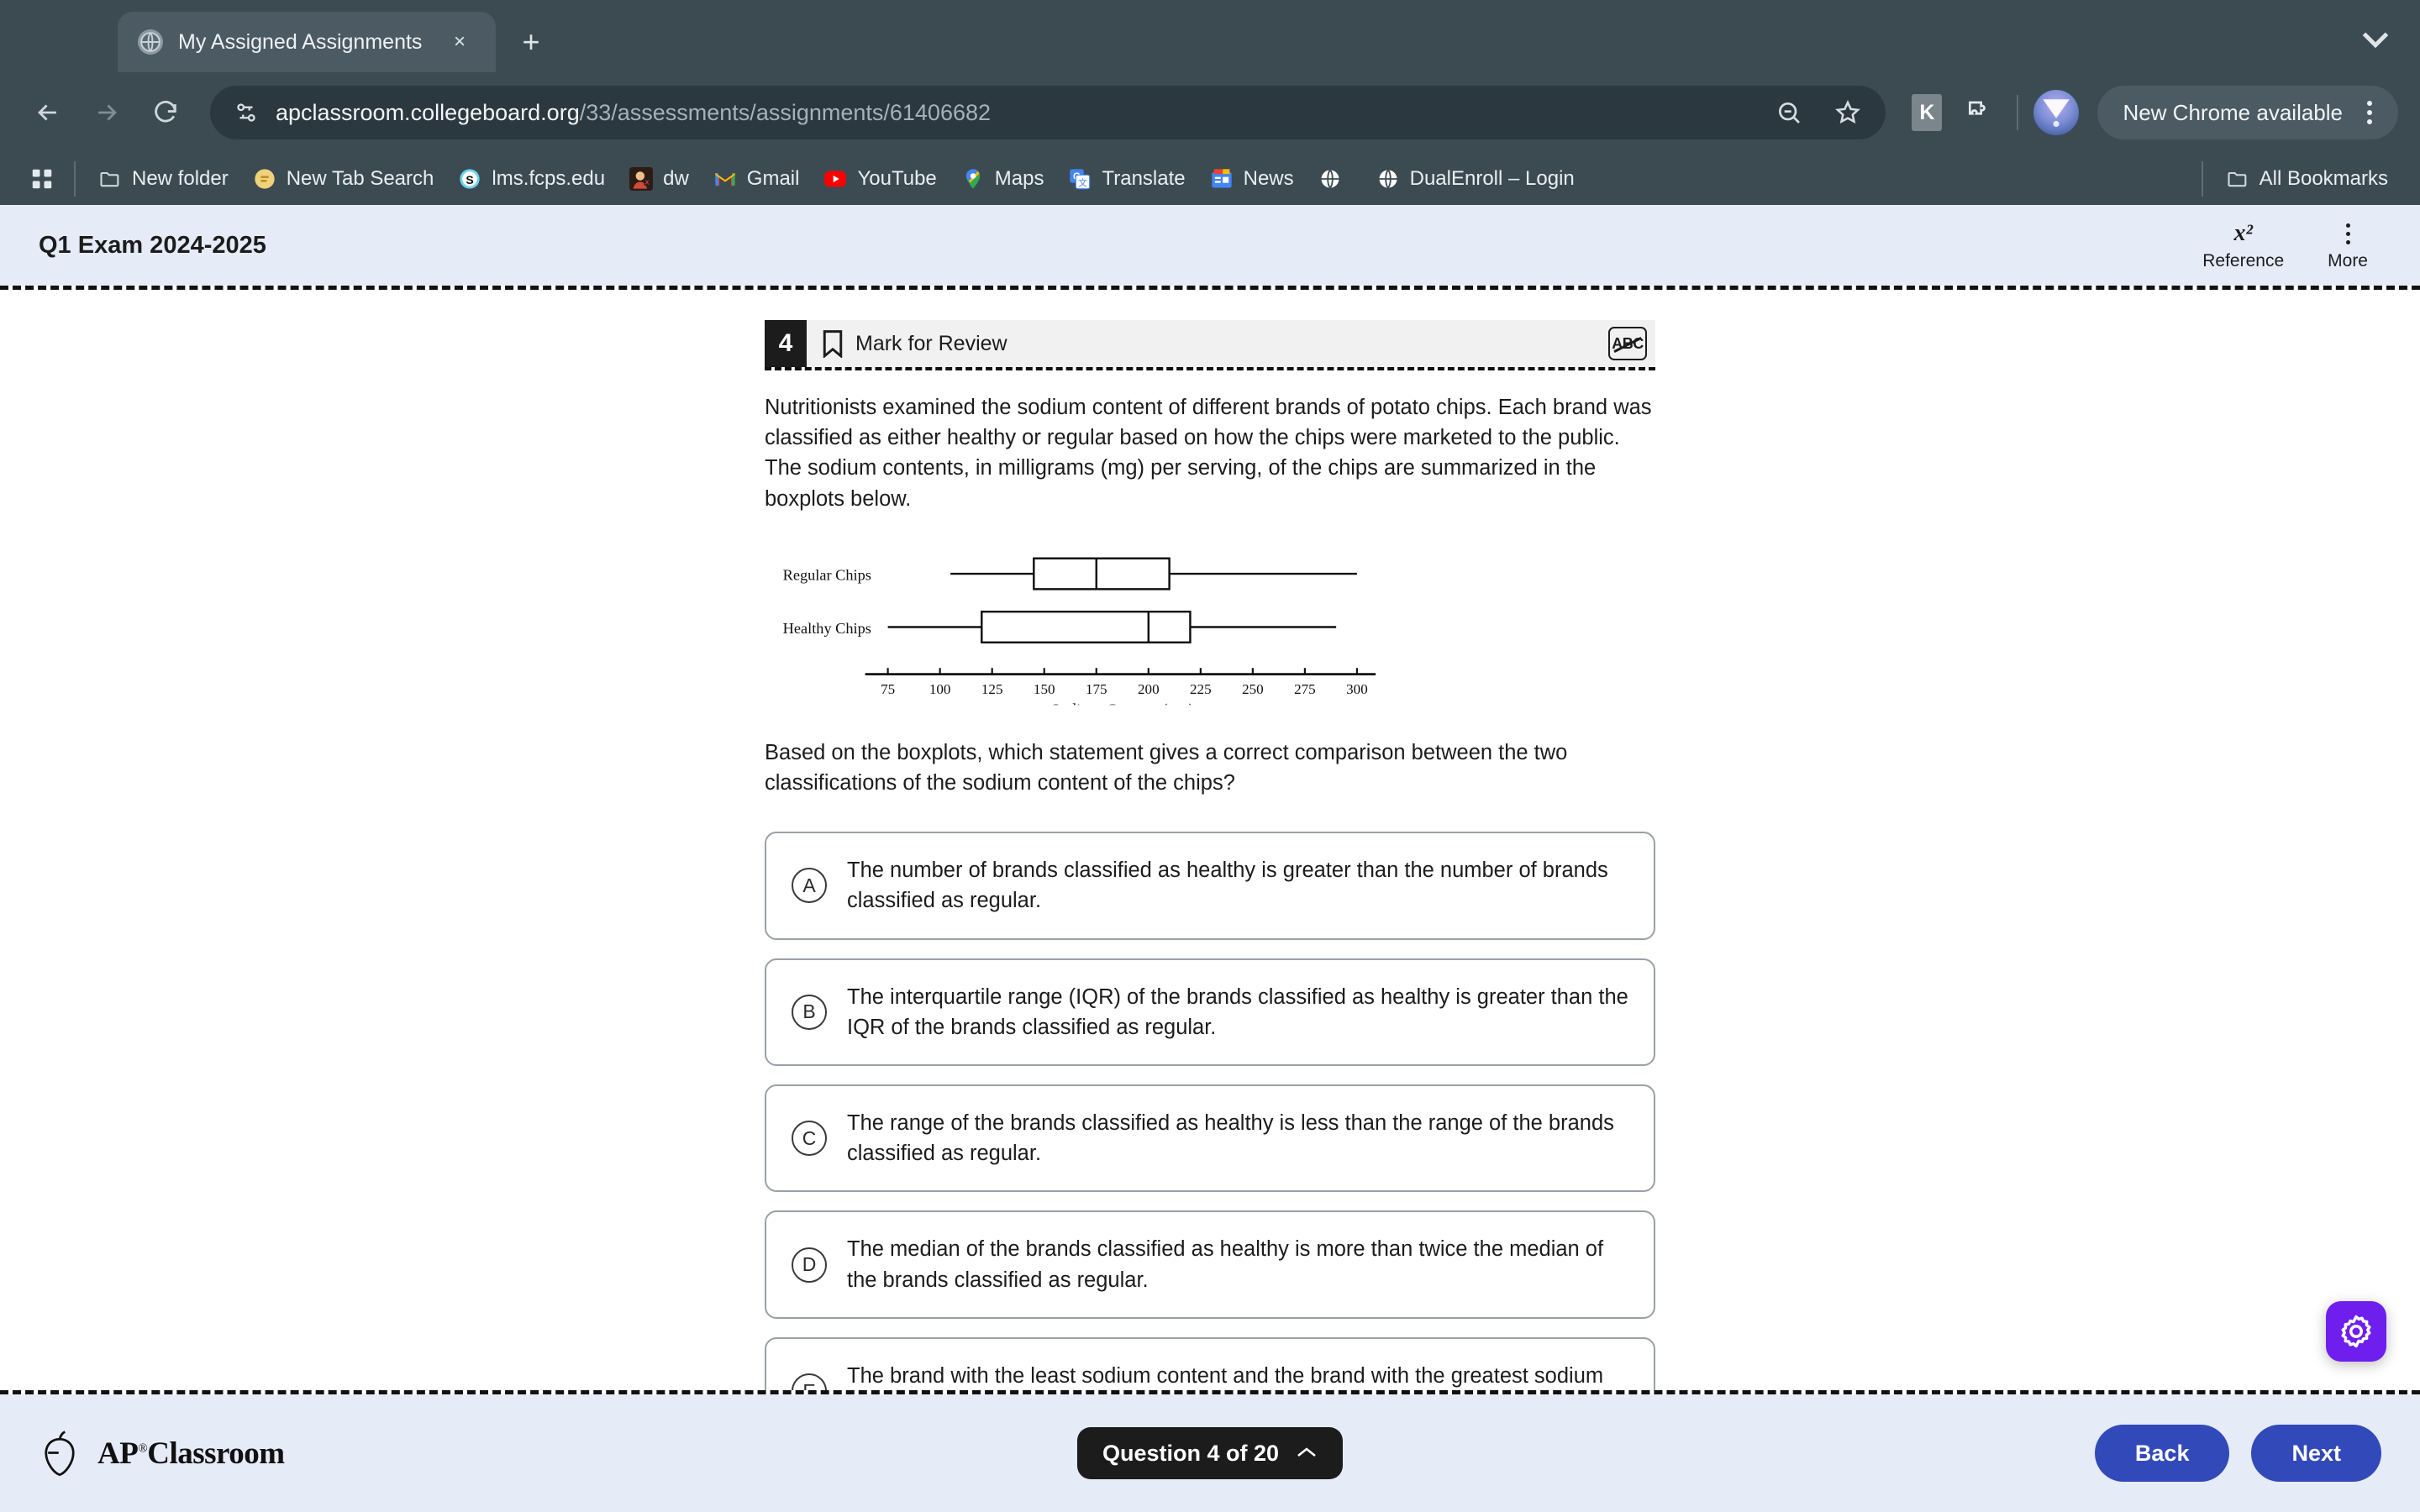  Describe the element at coordinates (2233, 112) in the screenshot. I see `update-label: New Chrome available` at that location.